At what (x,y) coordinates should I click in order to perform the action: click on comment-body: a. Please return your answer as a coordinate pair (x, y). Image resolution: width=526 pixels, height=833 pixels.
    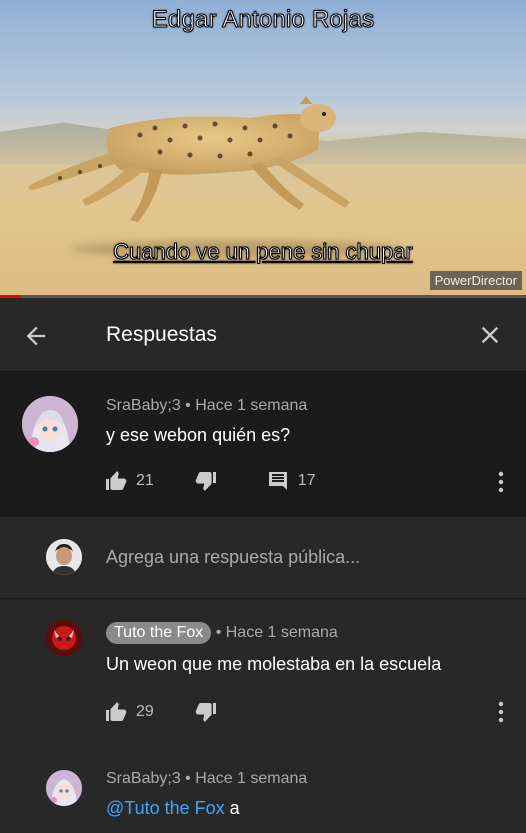
    Looking at the image, I should click on (234, 808).